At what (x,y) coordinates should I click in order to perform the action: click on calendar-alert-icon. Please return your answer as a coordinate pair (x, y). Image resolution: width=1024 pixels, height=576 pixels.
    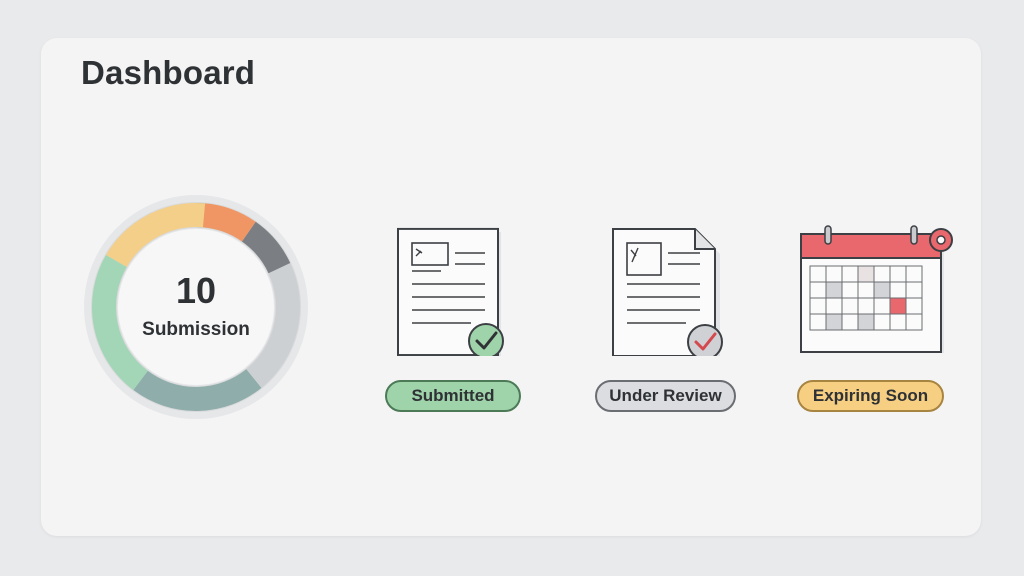
    Looking at the image, I should click on (876, 289).